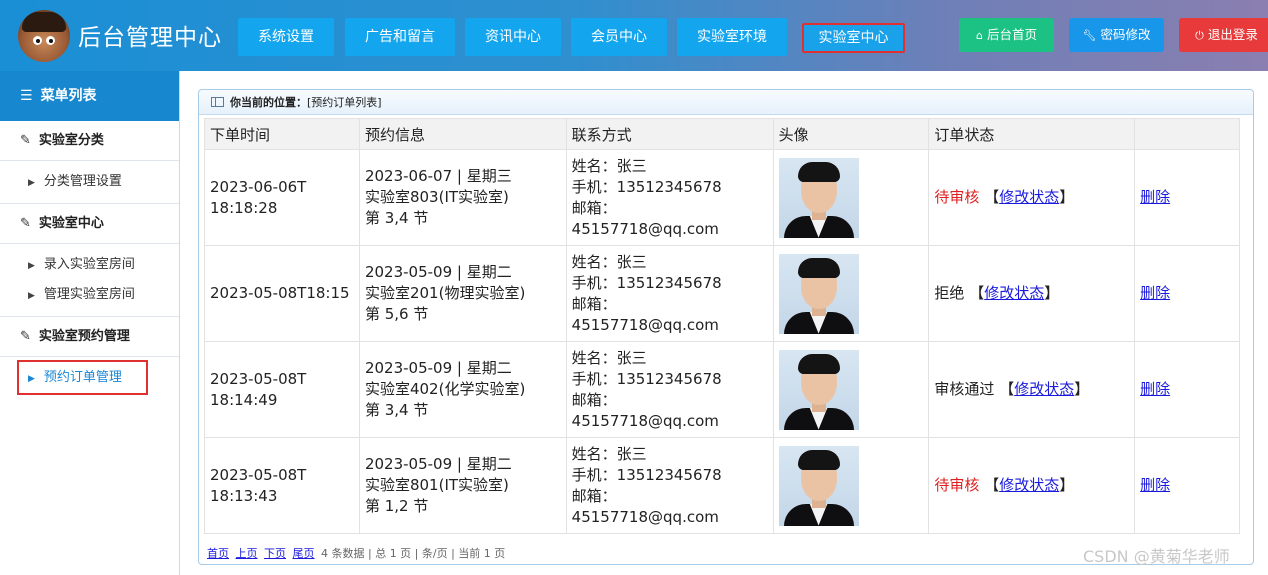 The image size is (1268, 575). I want to click on sidebar-group-booking-management: ✎ 实验室预约管理, so click(89, 337).